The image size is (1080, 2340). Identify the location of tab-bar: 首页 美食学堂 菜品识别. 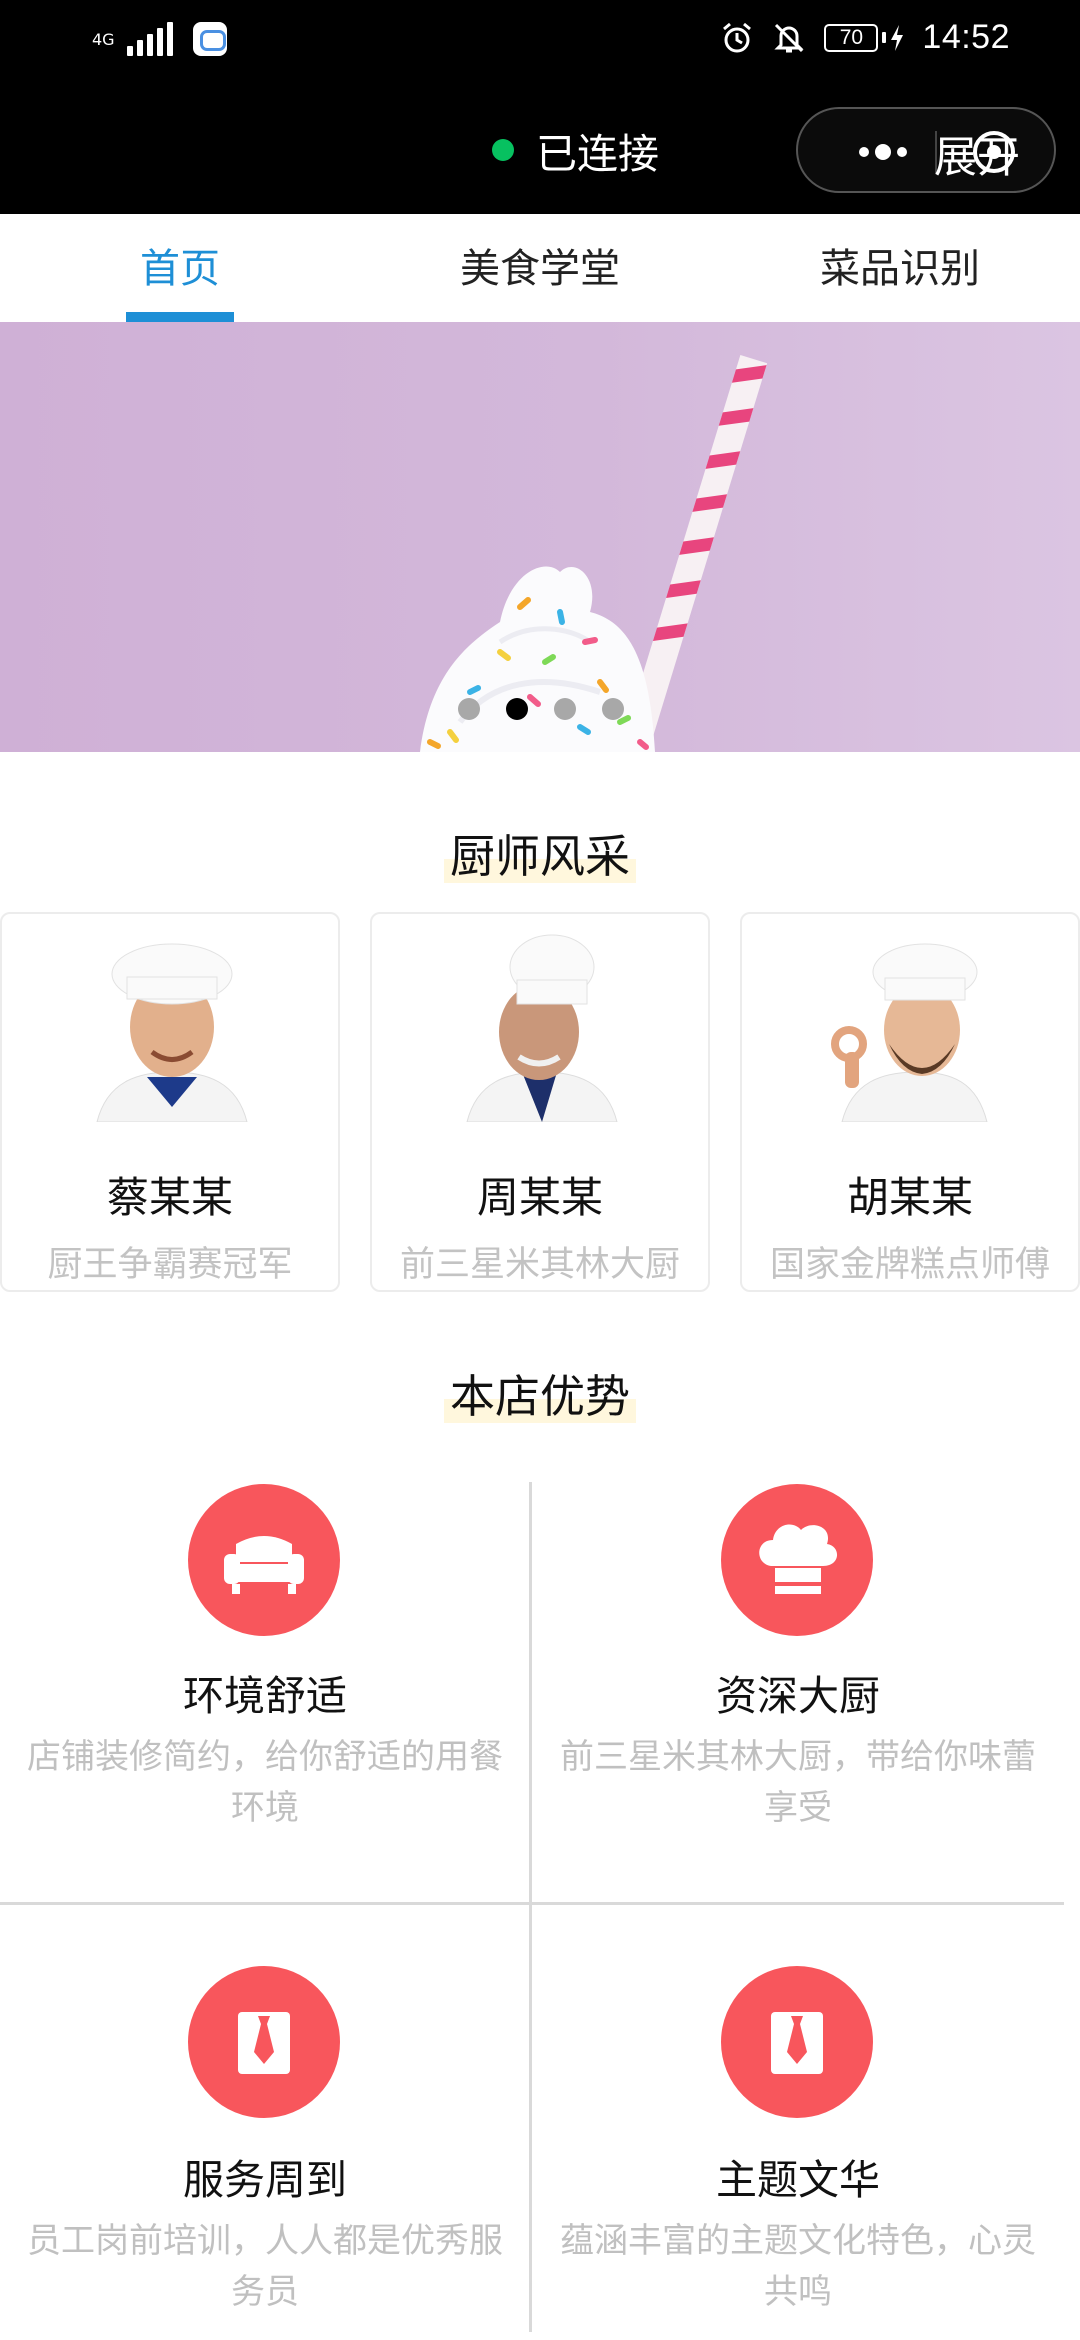
(540, 268).